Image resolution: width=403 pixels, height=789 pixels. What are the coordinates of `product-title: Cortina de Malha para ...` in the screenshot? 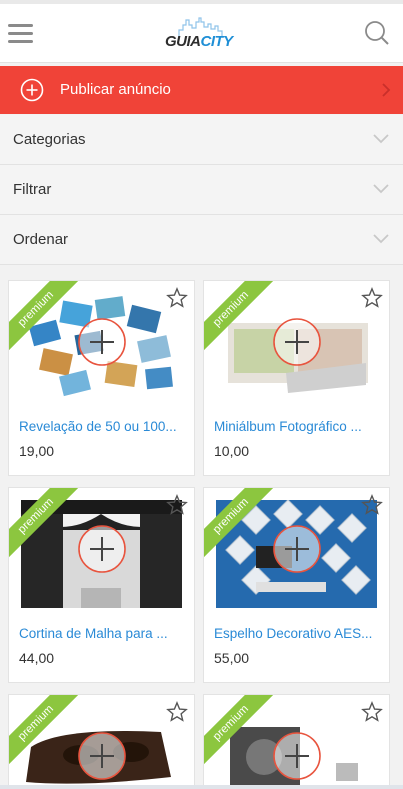 It's located at (104, 633).